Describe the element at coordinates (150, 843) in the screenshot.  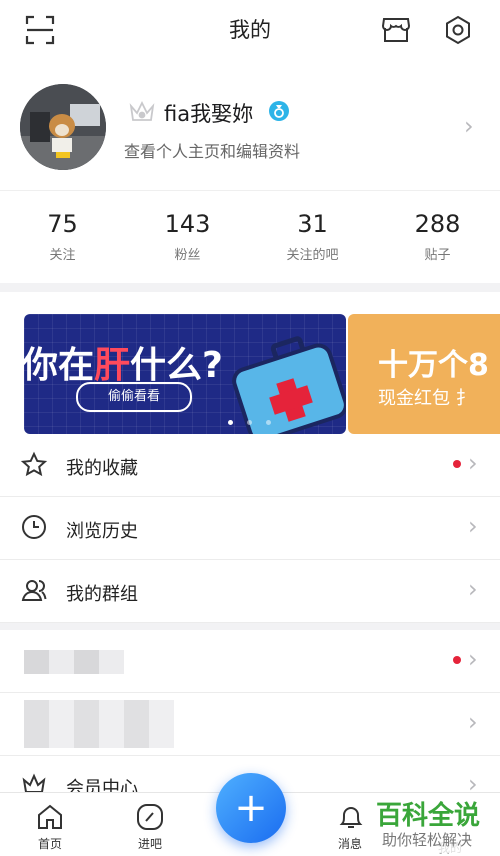
I see `nav-label-bars: 进吧` at that location.